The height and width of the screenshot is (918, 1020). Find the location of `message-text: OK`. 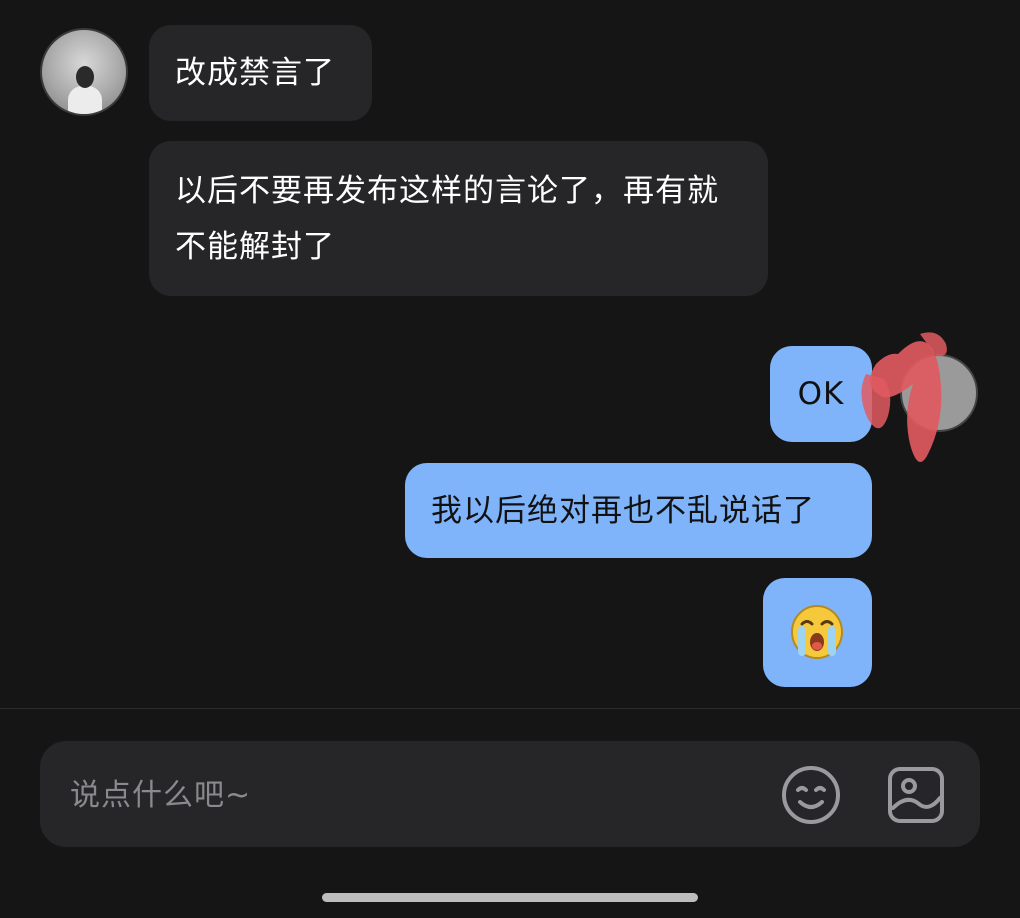

message-text: OK is located at coordinates (821, 394).